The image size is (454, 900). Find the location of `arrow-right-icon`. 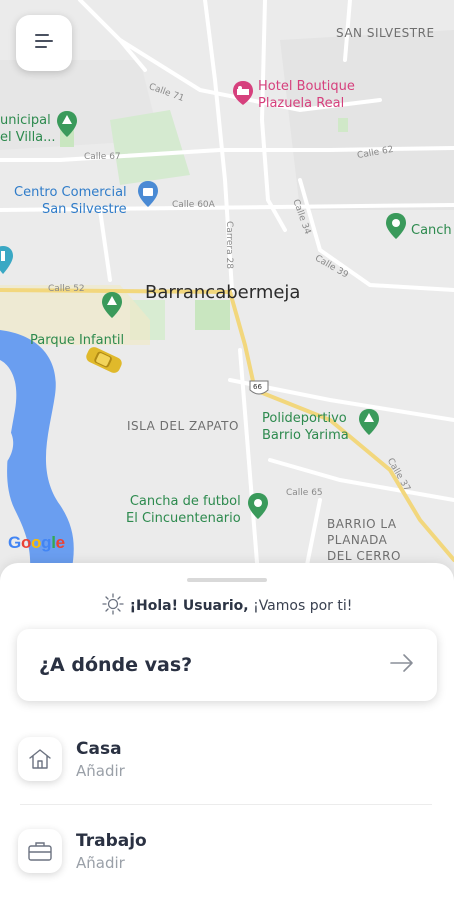

arrow-right-icon is located at coordinates (402, 665).